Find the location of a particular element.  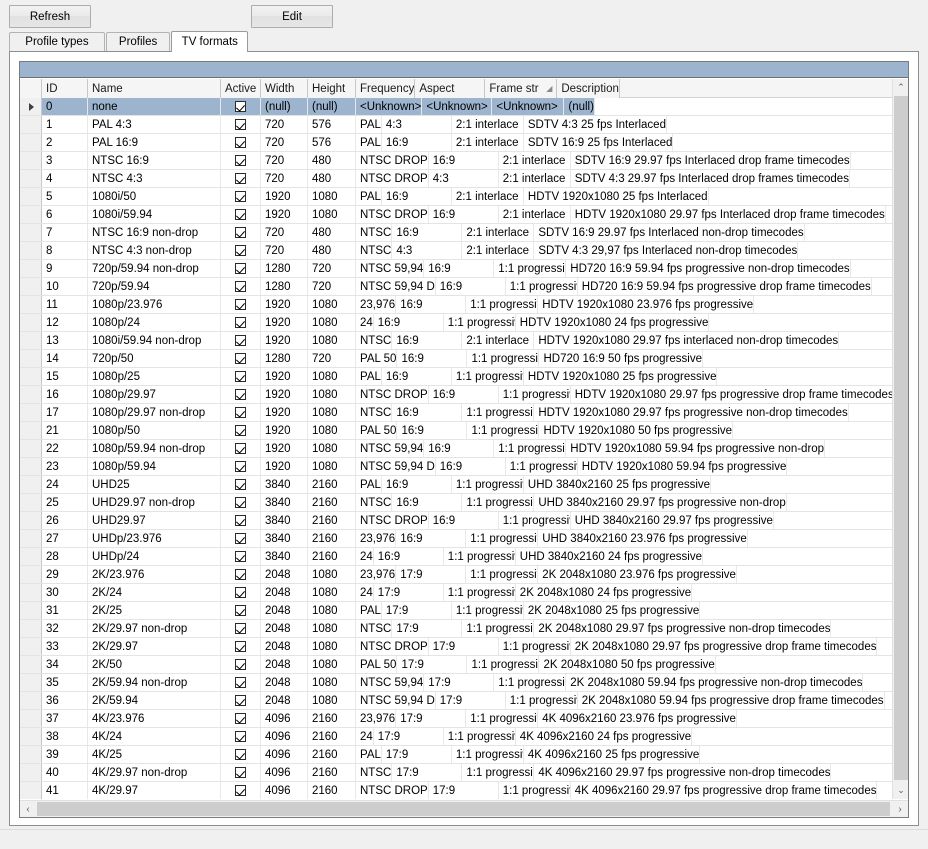

cell-frequency: NTSC DROP is located at coordinates (392, 646).